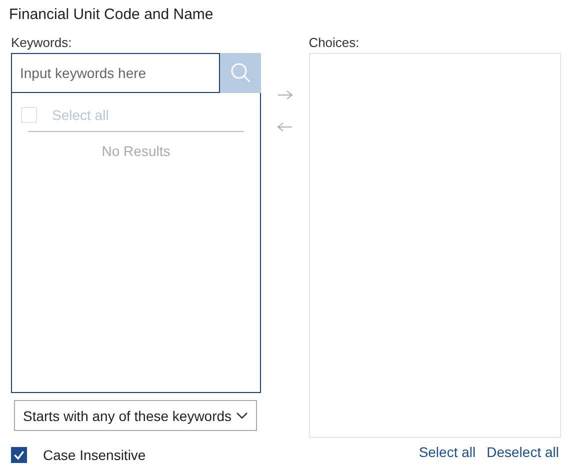  What do you see at coordinates (19, 455) in the screenshot?
I see `checkbox` at bounding box center [19, 455].